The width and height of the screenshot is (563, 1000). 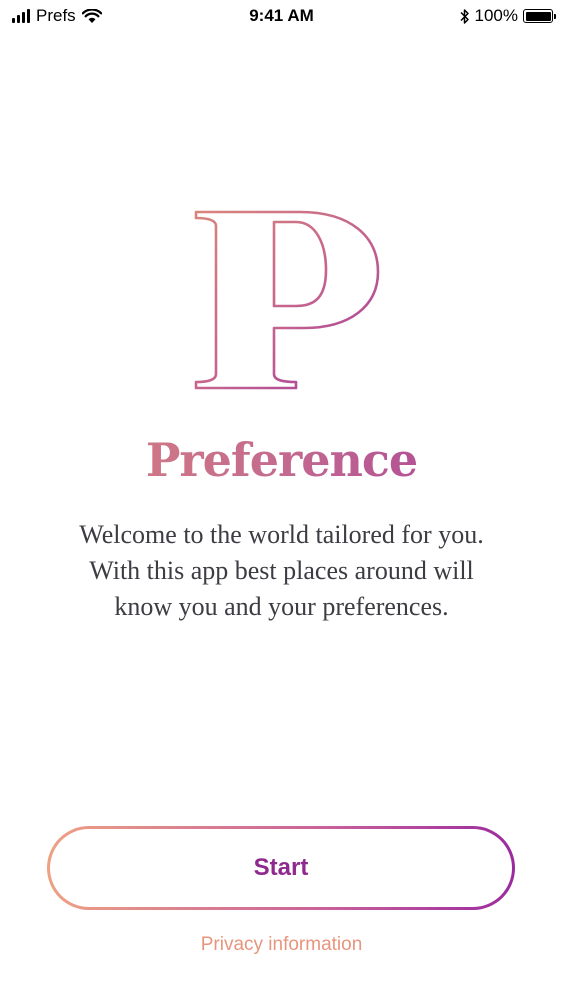 I want to click on start-button-label: Start, so click(x=281, y=867).